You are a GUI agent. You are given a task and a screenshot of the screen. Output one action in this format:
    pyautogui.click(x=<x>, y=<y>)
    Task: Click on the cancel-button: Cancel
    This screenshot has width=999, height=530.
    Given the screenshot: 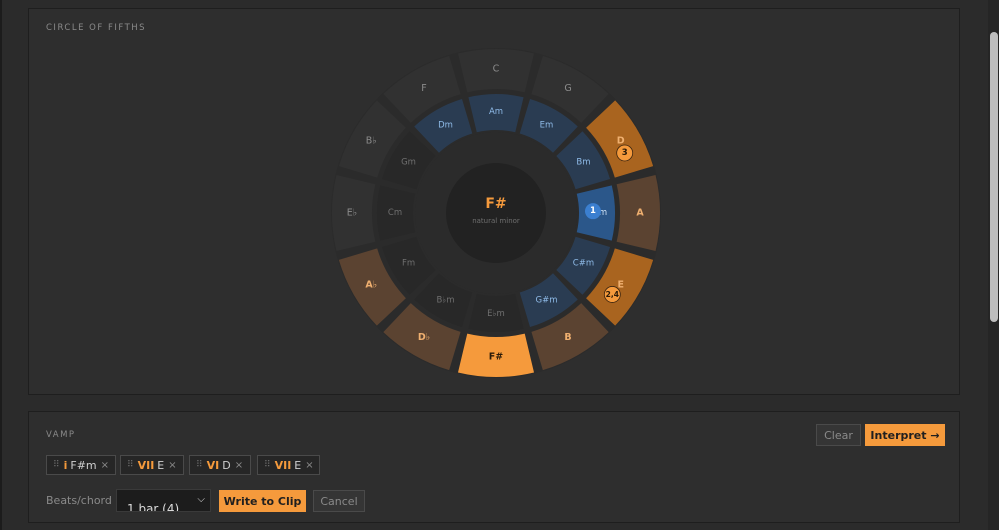 What is the action you would take?
    pyautogui.click(x=339, y=501)
    